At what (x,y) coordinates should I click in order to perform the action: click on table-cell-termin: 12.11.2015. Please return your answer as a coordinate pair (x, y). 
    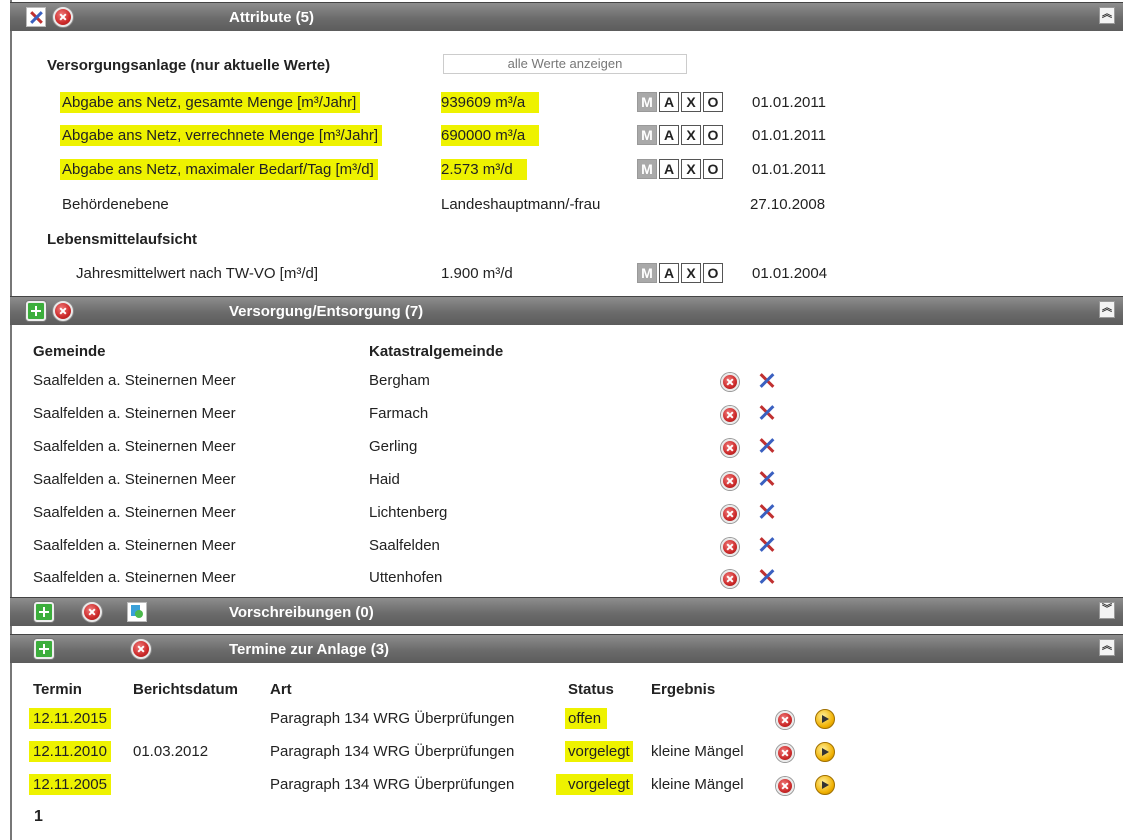
    Looking at the image, I should click on (70, 718).